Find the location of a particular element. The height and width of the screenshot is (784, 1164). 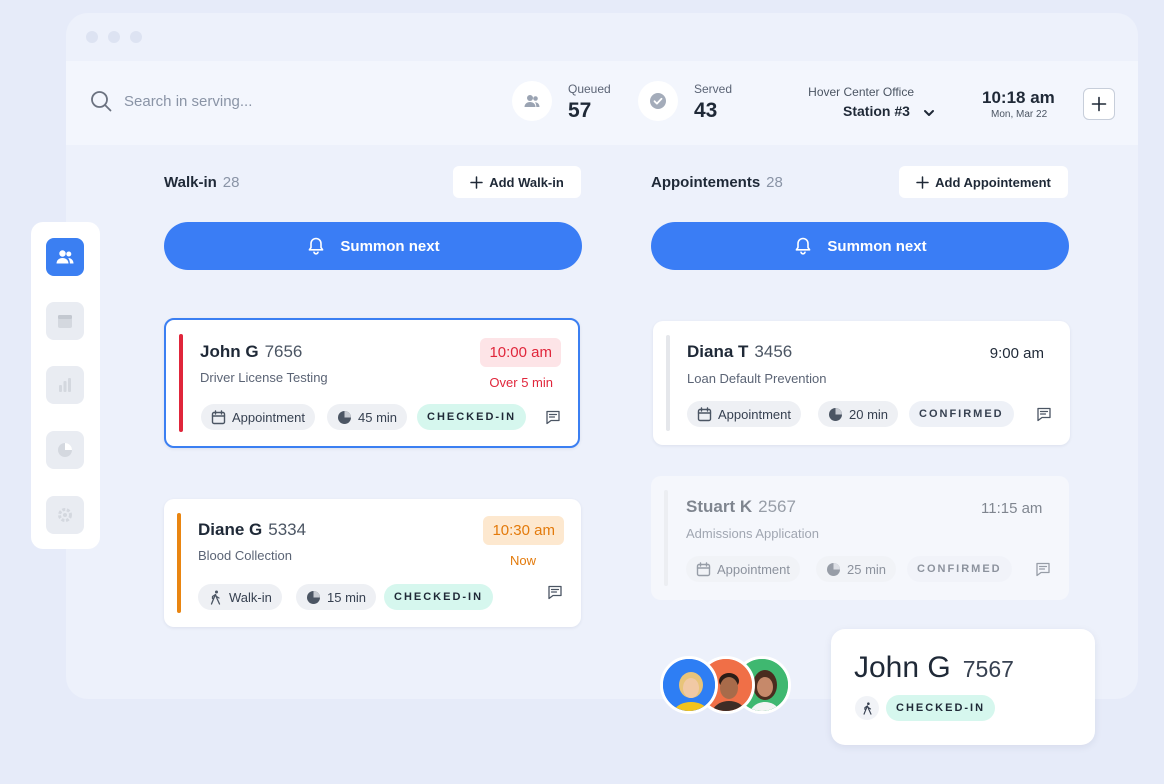

appointment-time: 11:15 am is located at coordinates (1012, 508).